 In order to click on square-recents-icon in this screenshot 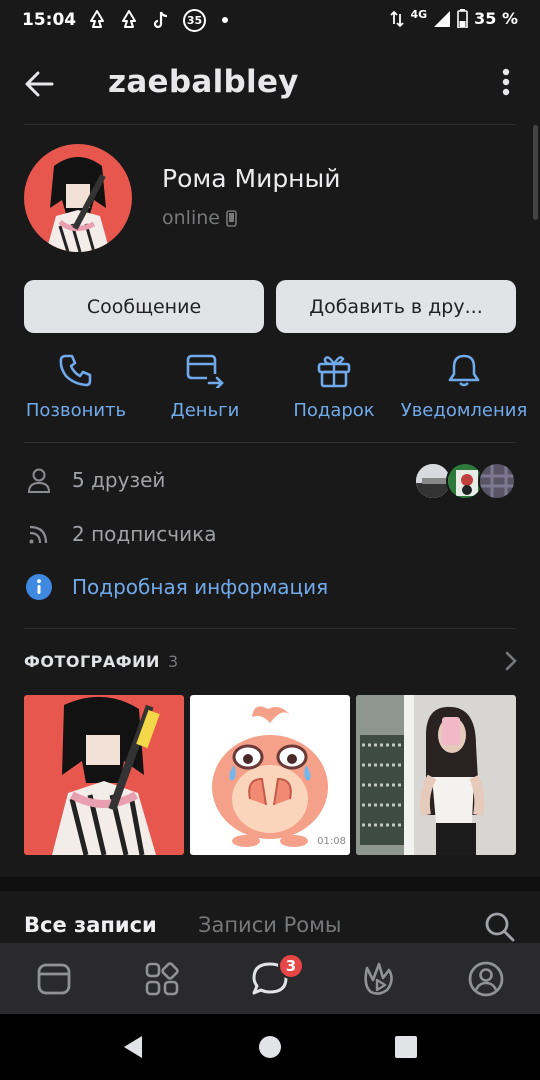, I will do `click(406, 1047)`.